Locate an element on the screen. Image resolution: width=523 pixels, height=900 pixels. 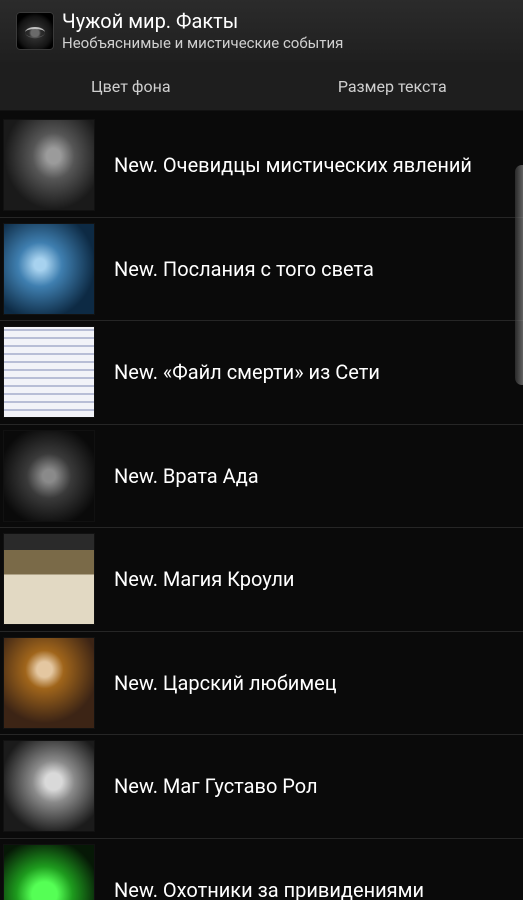
article-title: New. Врата Ада is located at coordinates (186, 475).